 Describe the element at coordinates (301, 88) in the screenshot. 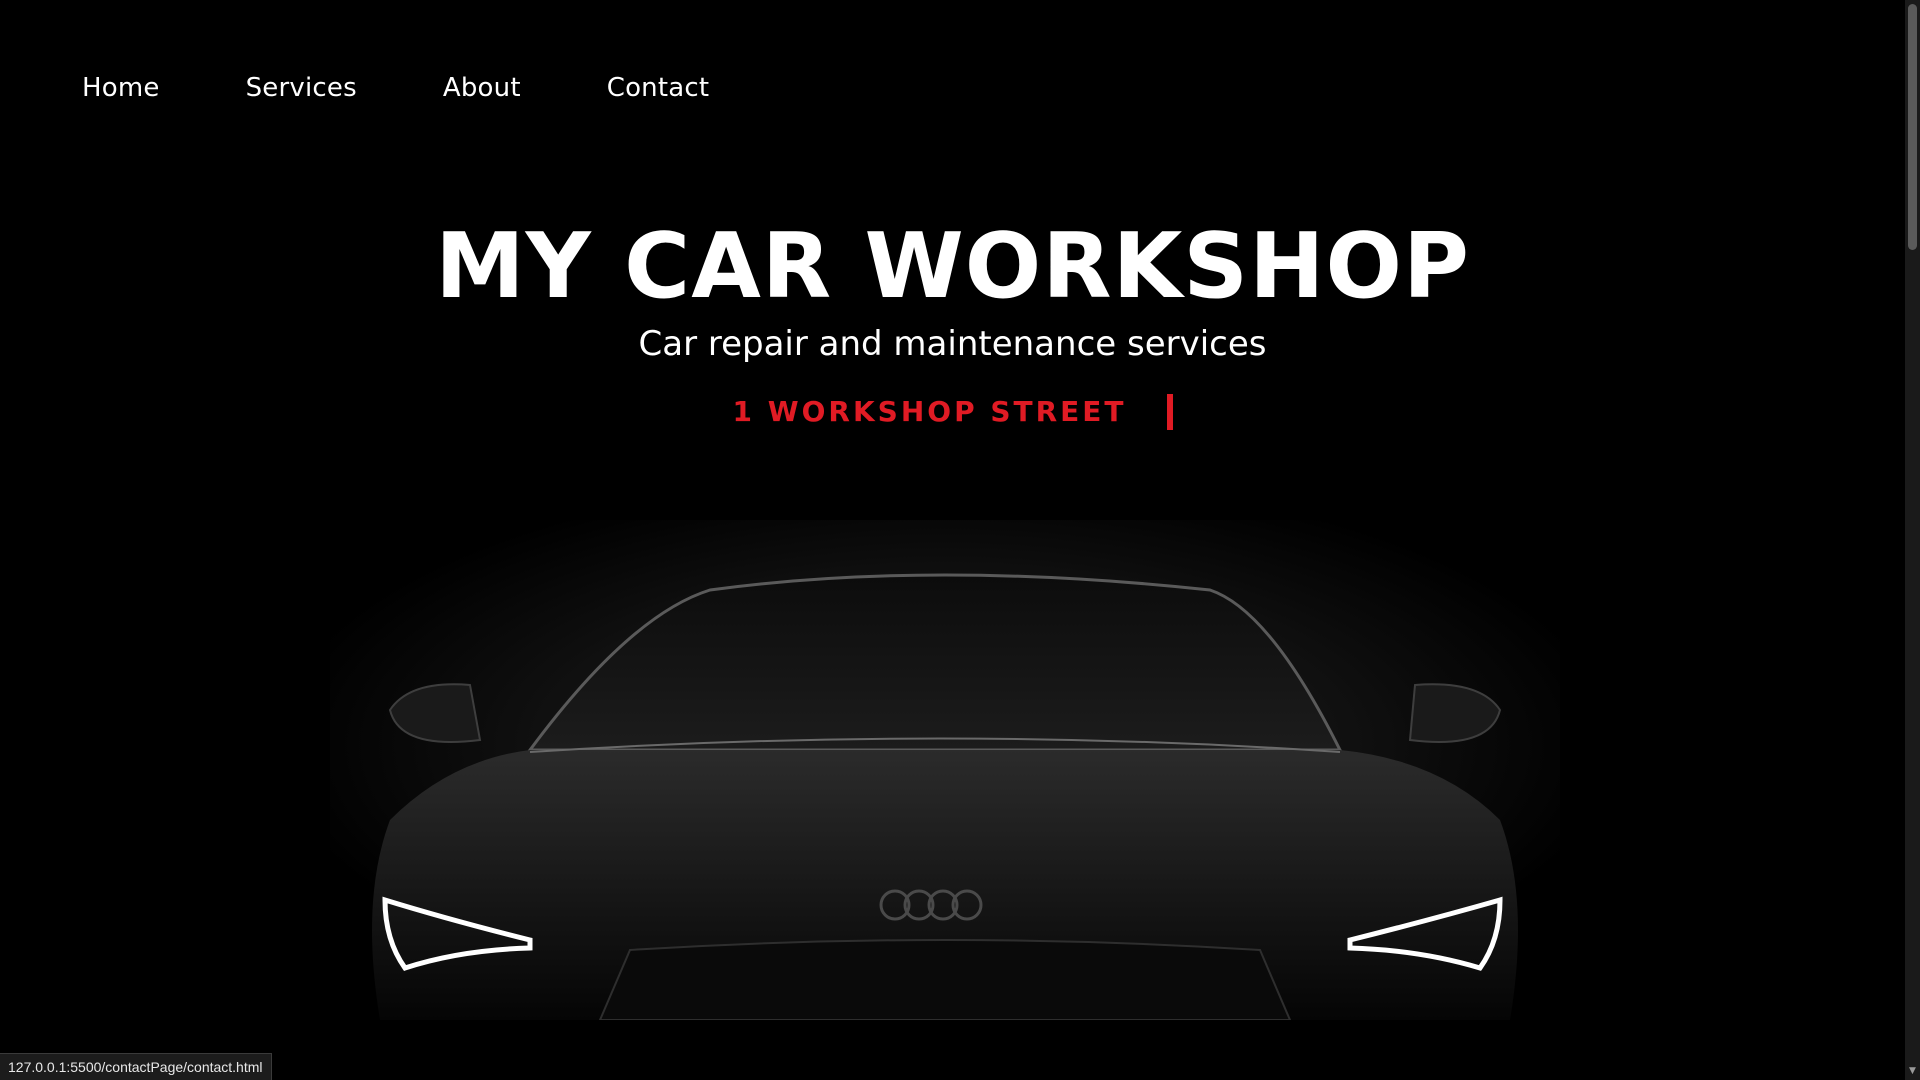

I see `nav-services: Services` at that location.